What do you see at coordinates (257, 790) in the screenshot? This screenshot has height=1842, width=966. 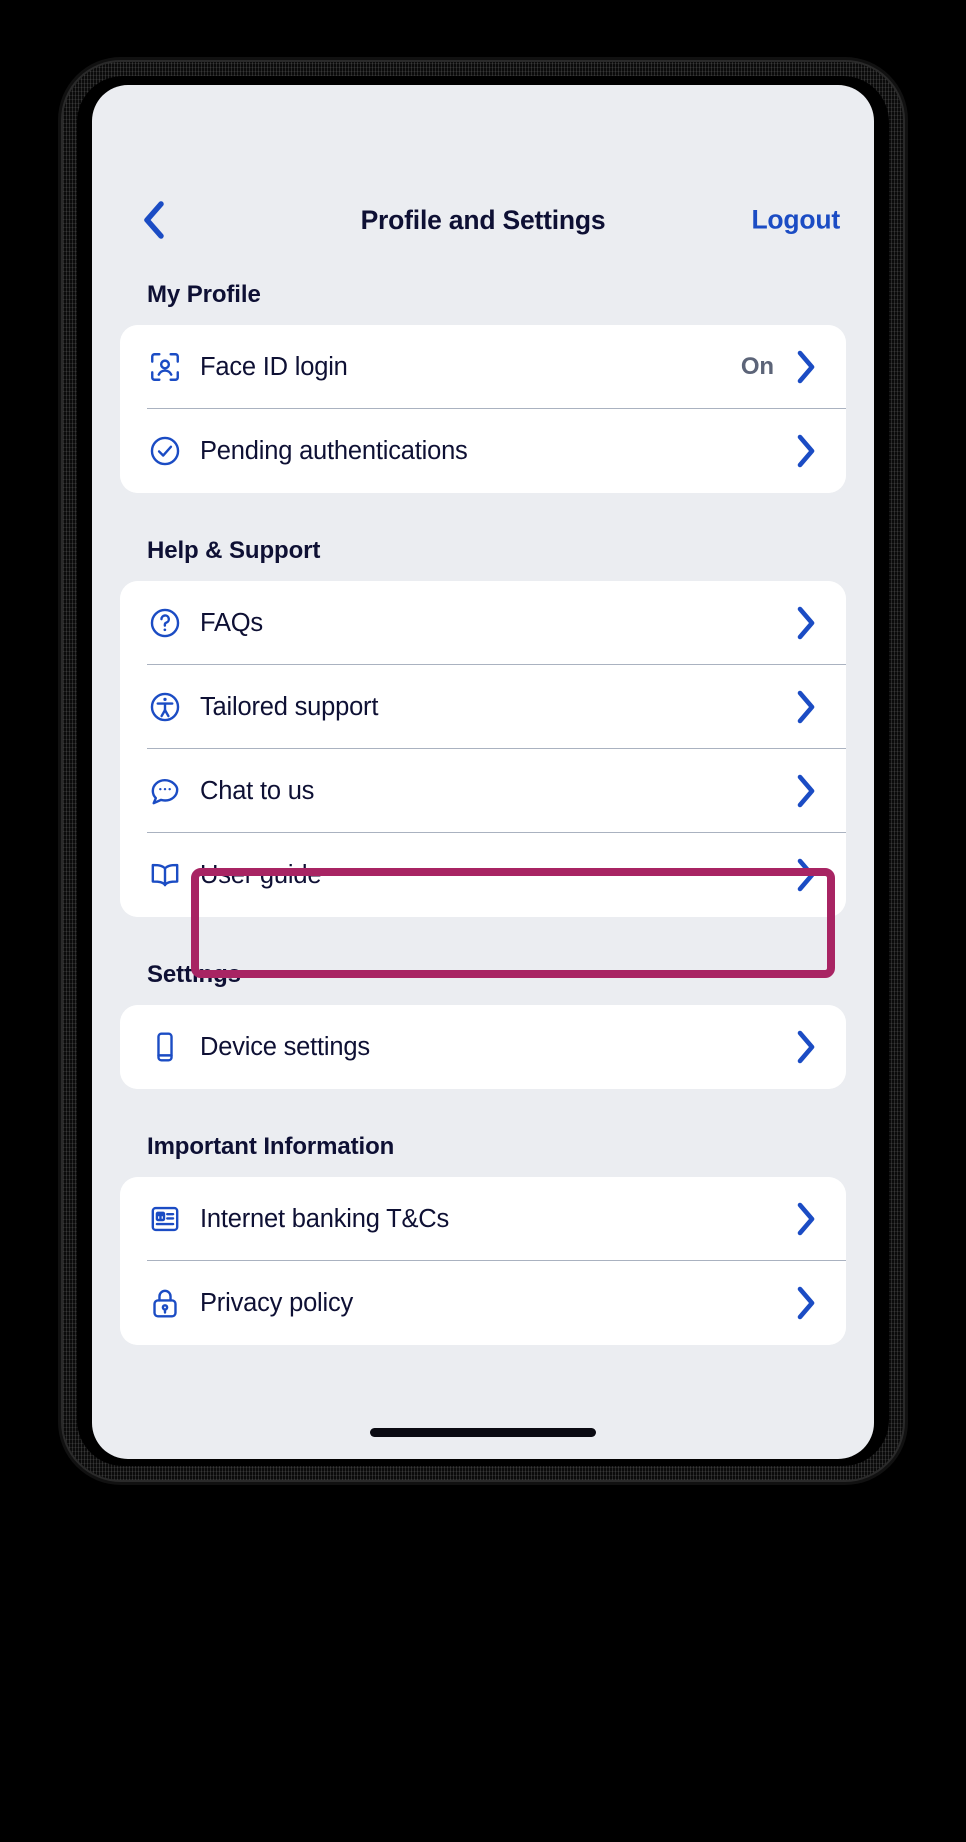 I see `settings-row-label: Chat to us` at bounding box center [257, 790].